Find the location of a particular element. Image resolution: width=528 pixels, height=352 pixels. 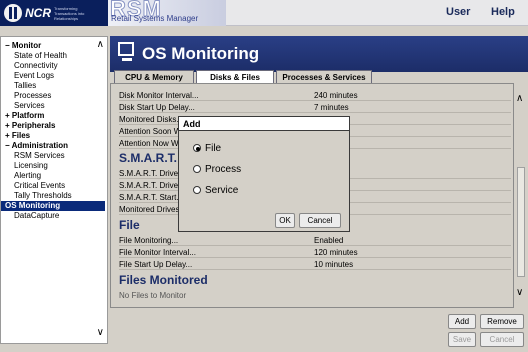

page-header: OS Monitoring is located at coordinates (319, 54).